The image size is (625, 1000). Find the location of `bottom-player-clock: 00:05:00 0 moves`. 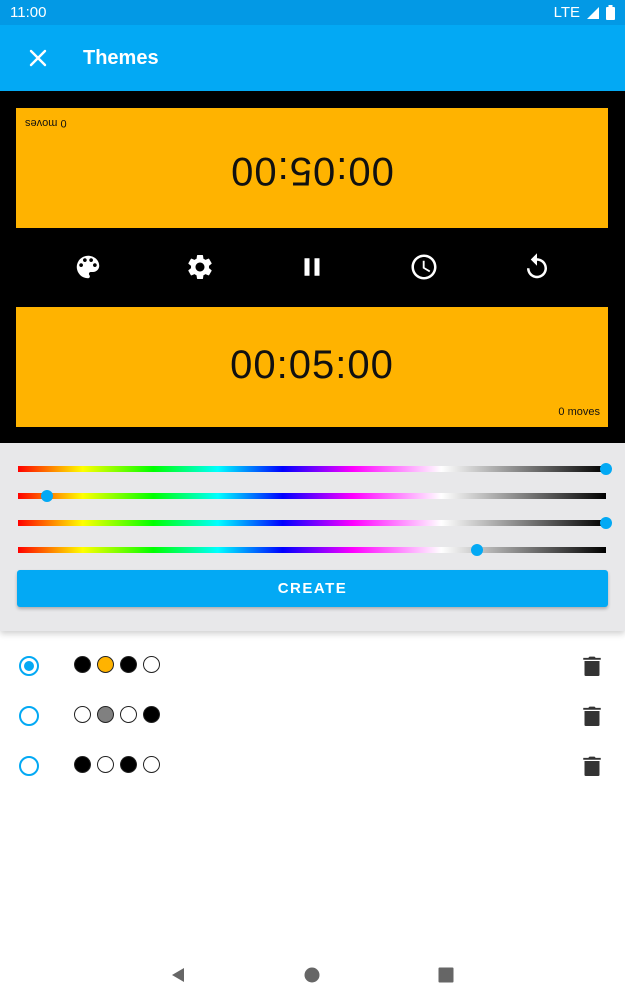

bottom-player-clock: 00:05:00 0 moves is located at coordinates (312, 367).